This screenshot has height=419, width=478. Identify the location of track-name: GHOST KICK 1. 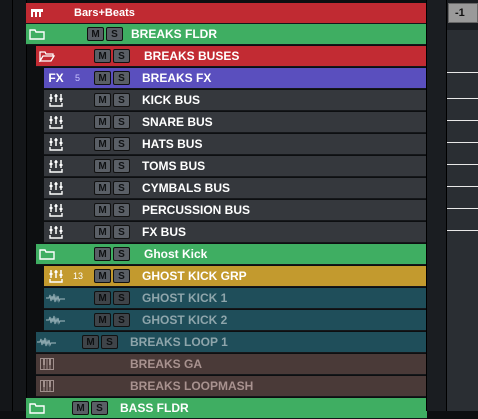
(185, 298).